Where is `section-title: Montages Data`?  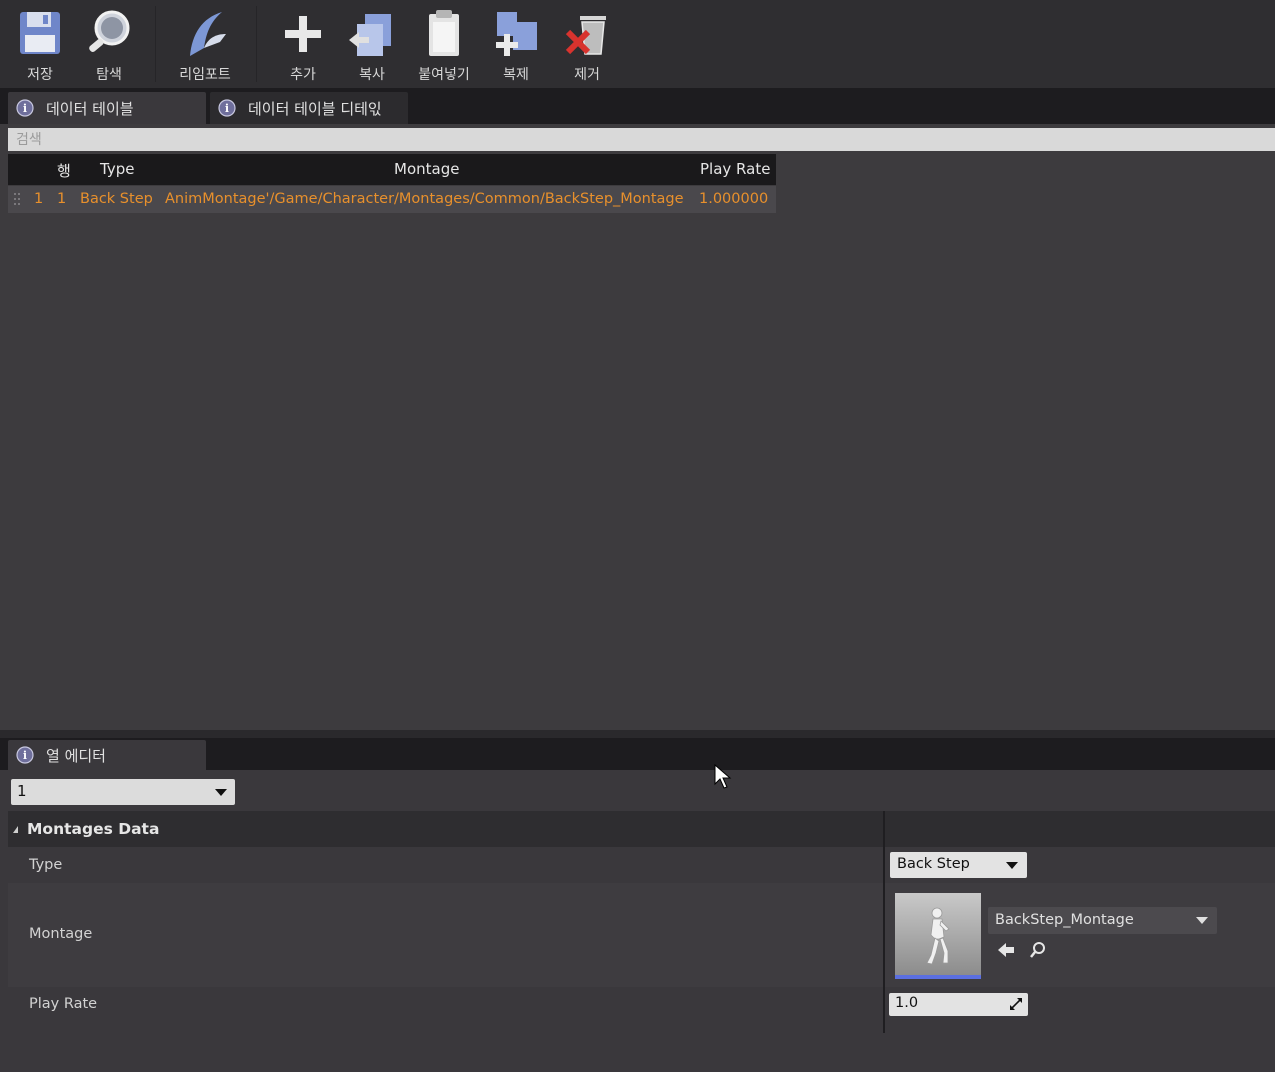 section-title: Montages Data is located at coordinates (93, 829).